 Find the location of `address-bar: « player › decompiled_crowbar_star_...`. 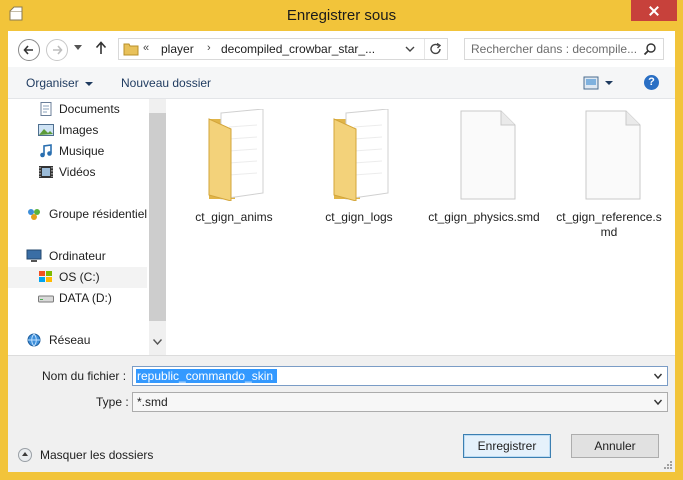

address-bar: « player › decompiled_crowbar_star_... is located at coordinates (283, 49).